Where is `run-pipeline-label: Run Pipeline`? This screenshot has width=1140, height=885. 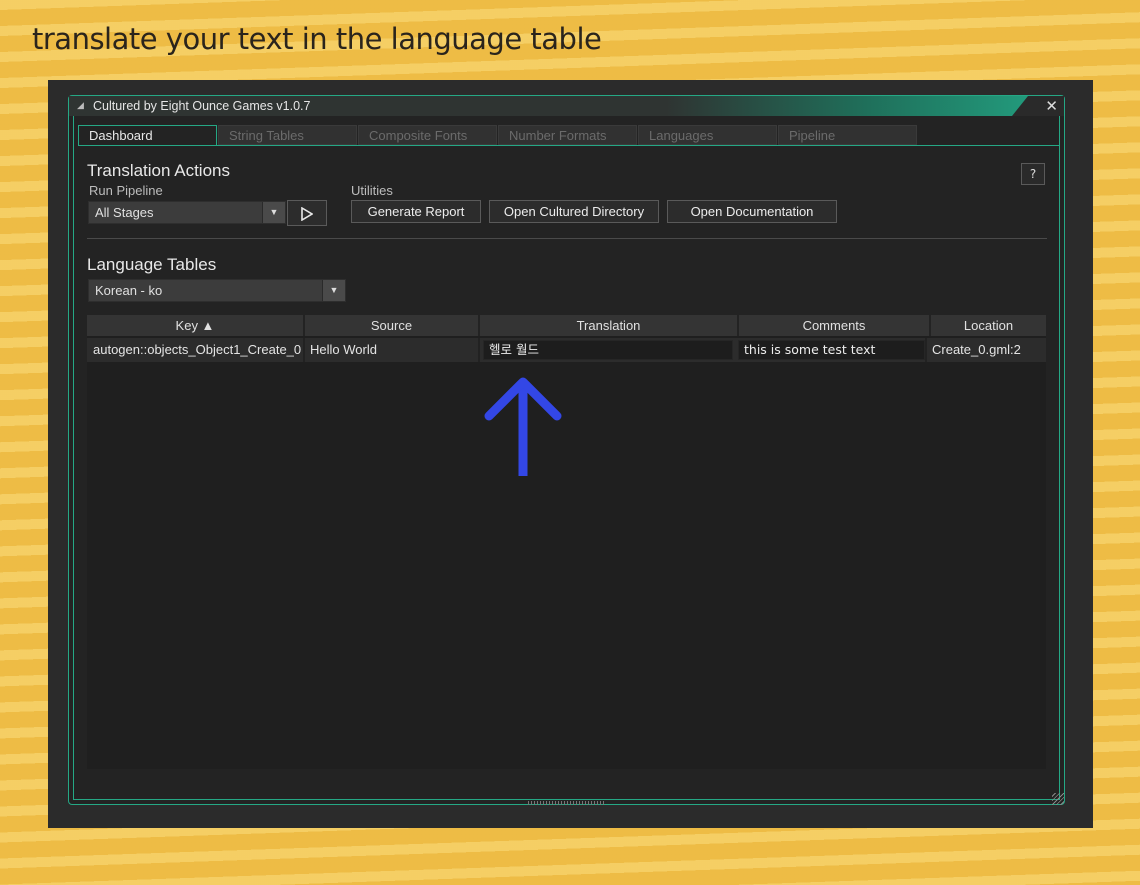
run-pipeline-label: Run Pipeline is located at coordinates (126, 190).